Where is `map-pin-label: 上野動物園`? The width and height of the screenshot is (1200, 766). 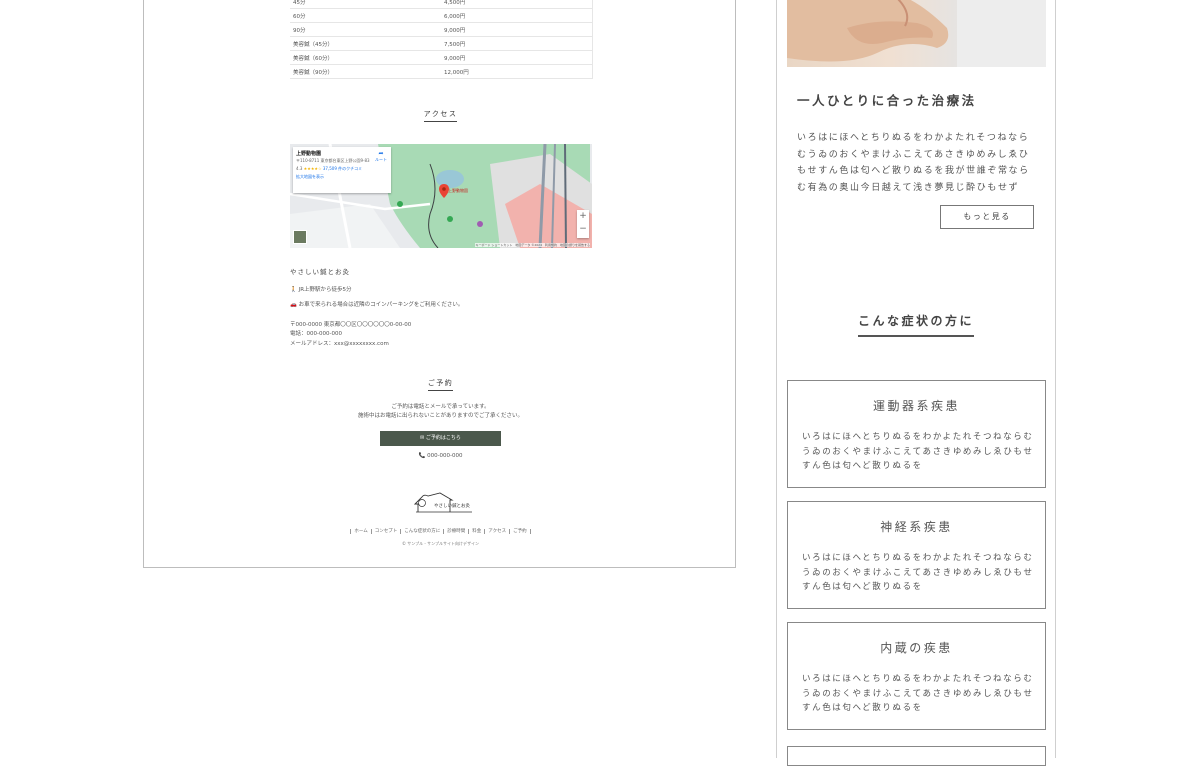 map-pin-label: 上野動物園 is located at coordinates (458, 190).